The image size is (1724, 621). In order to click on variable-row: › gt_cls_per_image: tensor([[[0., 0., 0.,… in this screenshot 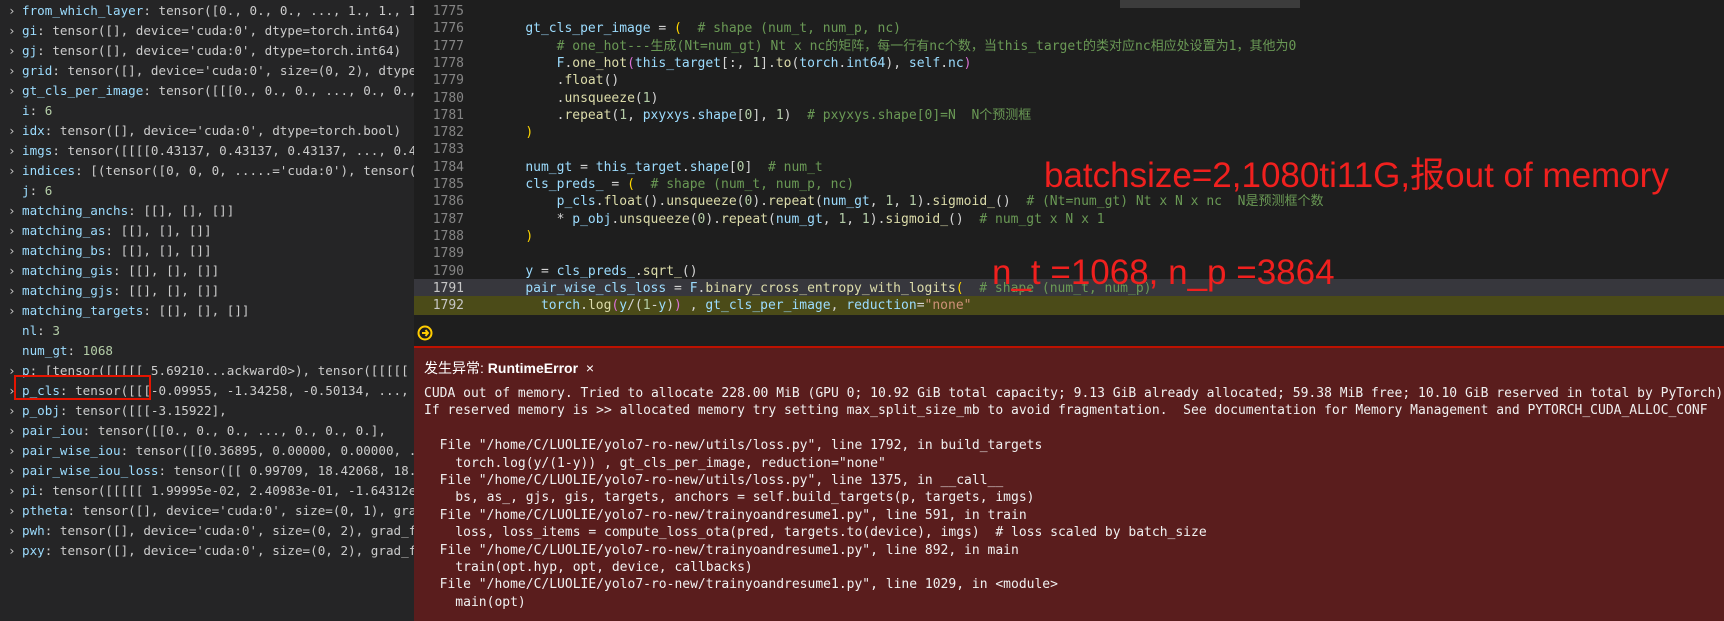, I will do `click(207, 91)`.